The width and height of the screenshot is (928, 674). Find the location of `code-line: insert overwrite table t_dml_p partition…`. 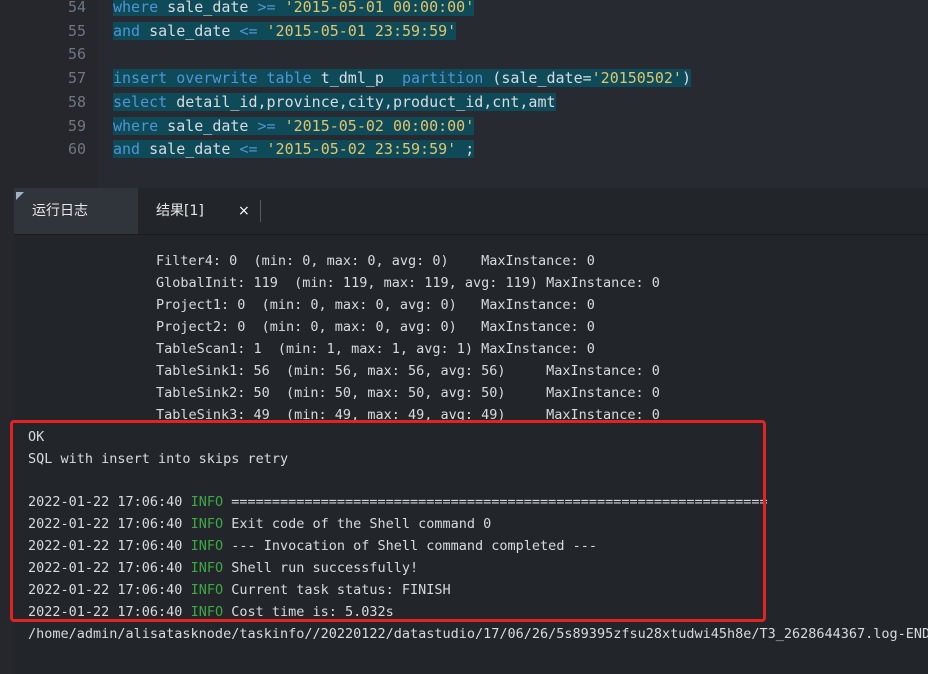

code-line: insert overwrite table t_dml_p partition… is located at coordinates (402, 78).